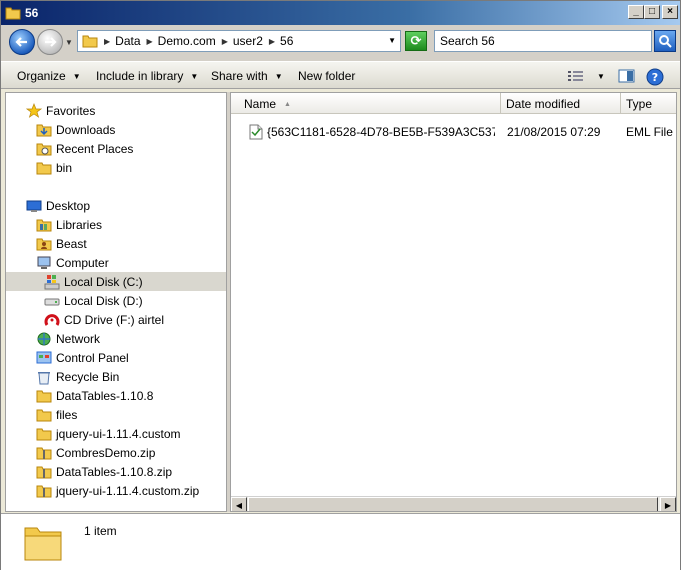 Image resolution: width=681 pixels, height=570 pixels. I want to click on column-header-date-modified: Date modified, so click(561, 103).